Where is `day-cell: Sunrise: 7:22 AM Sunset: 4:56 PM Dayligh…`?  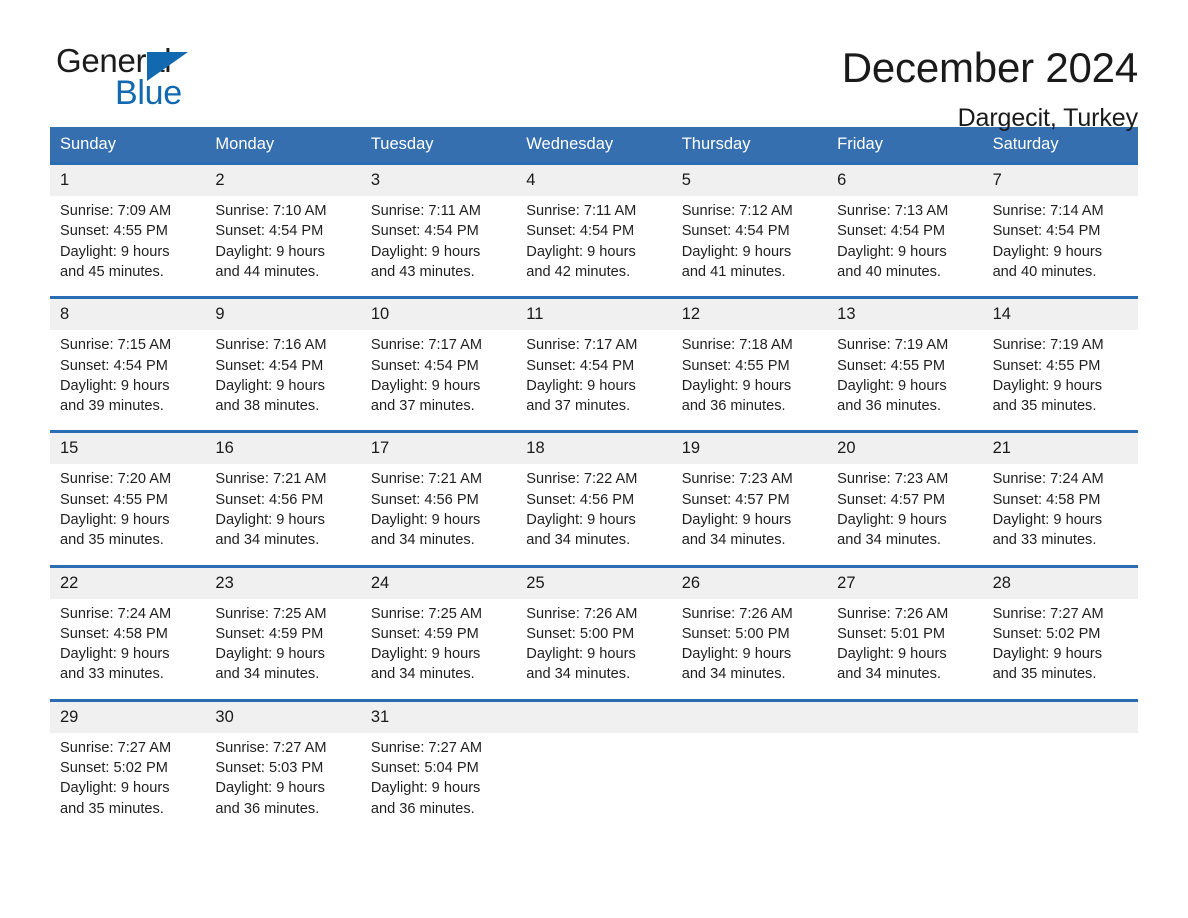
day-cell: Sunrise: 7:22 AM Sunset: 4:56 PM Dayligh… is located at coordinates (593, 509).